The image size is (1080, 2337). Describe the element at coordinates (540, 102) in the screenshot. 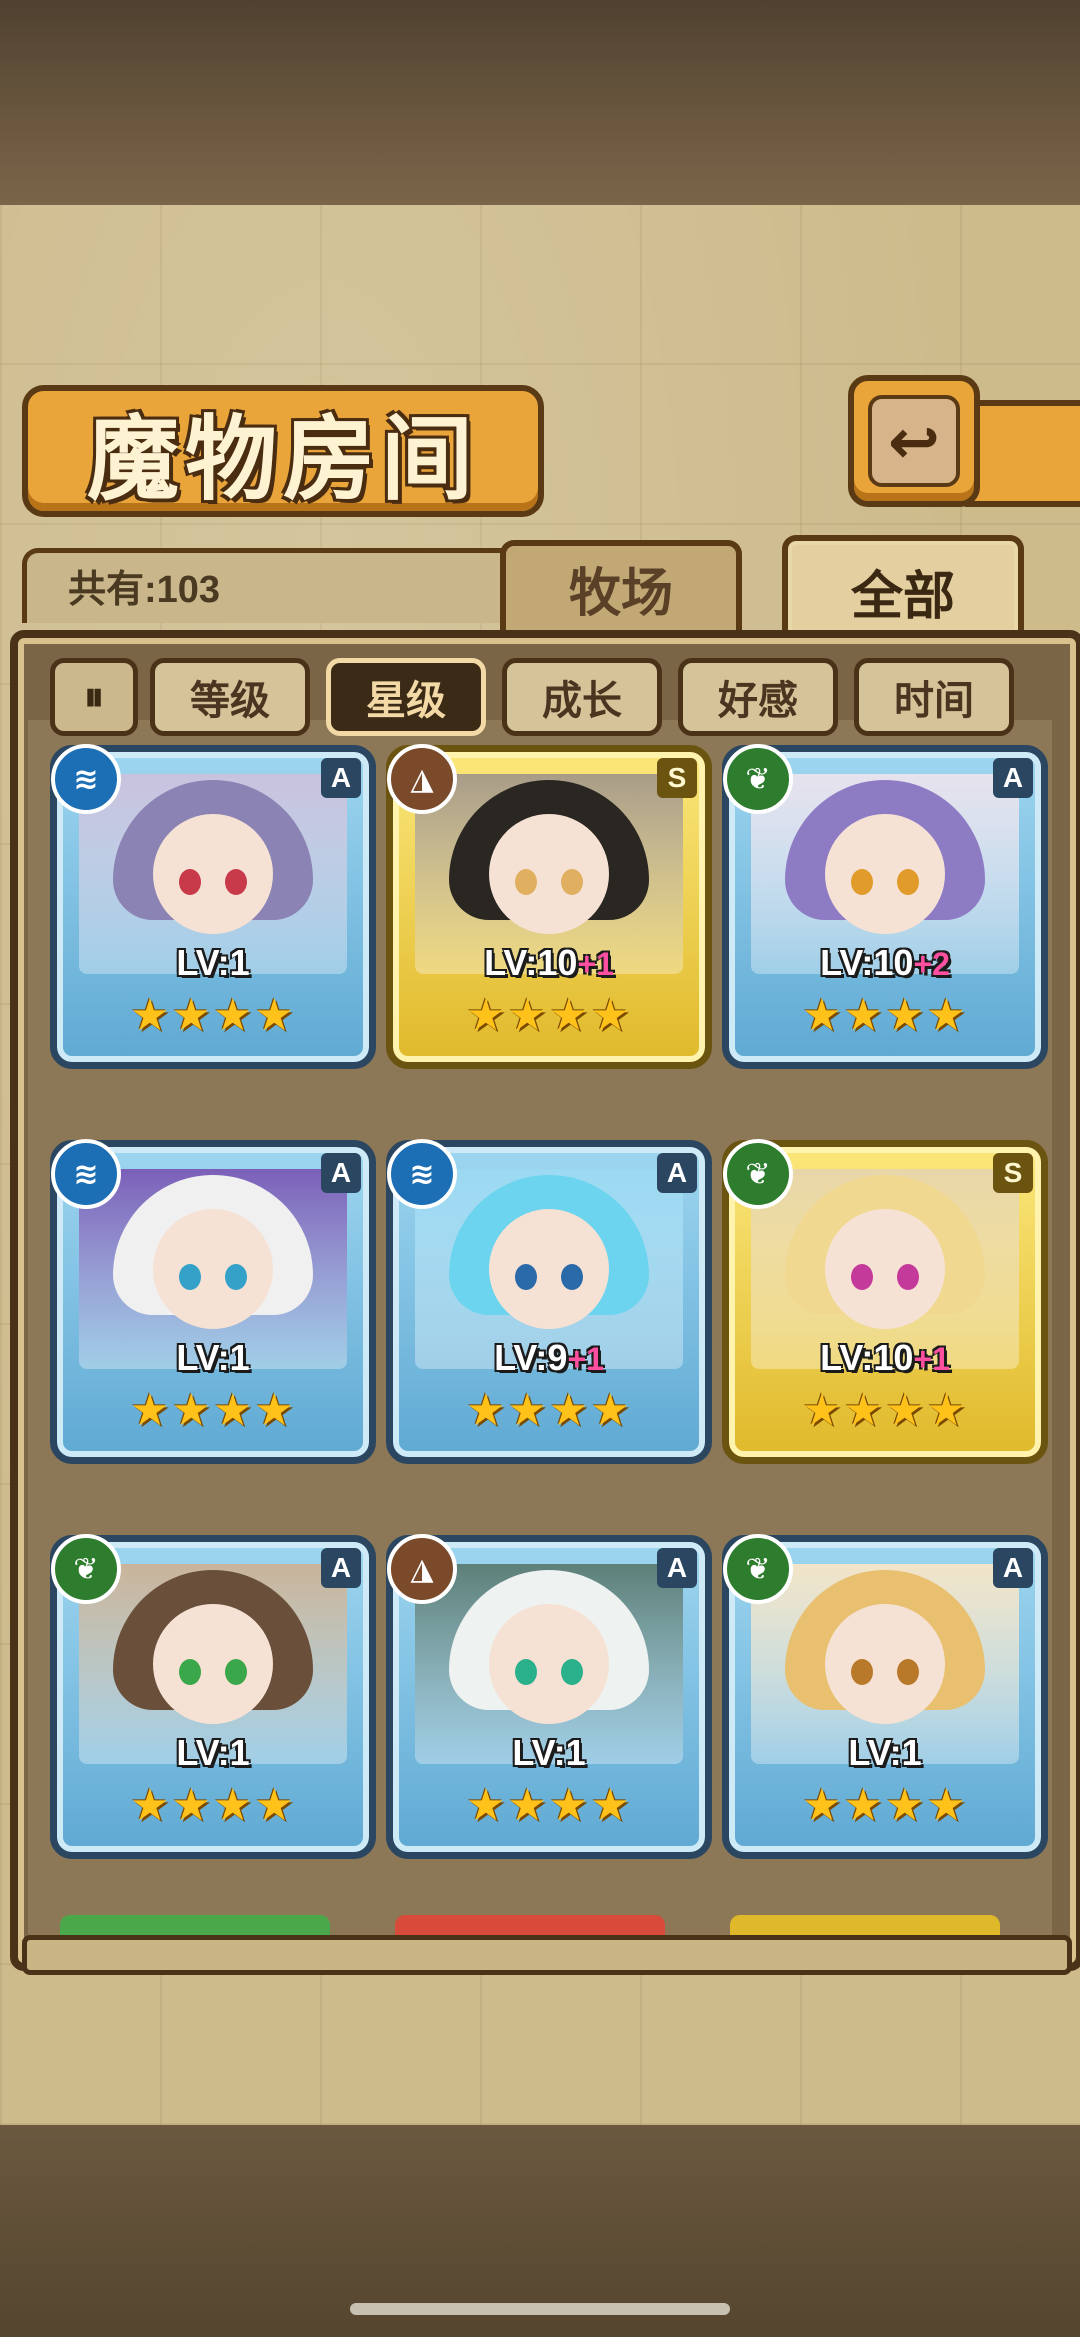

I see `map-background-top` at that location.